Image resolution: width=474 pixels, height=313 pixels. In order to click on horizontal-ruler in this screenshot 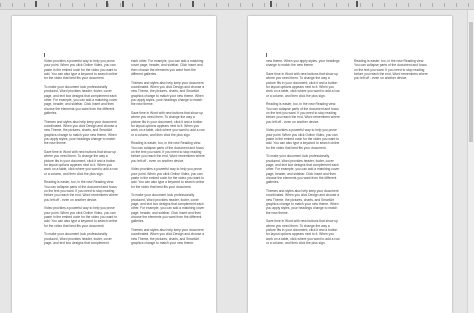, I will do `click(237, 5)`.